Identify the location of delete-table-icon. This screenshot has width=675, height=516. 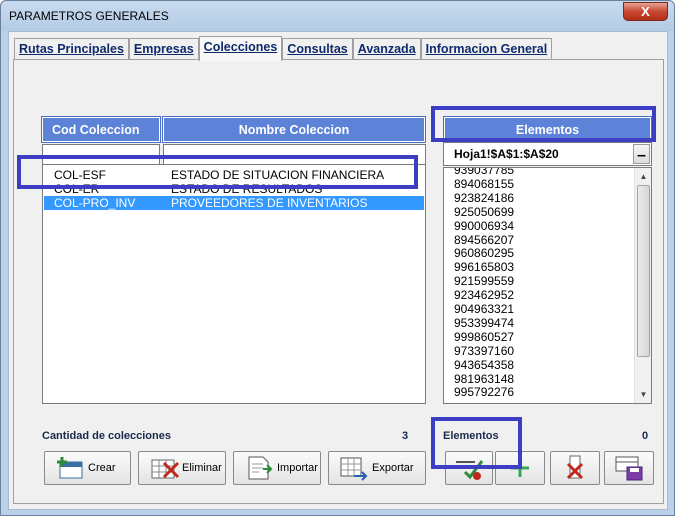
(165, 469).